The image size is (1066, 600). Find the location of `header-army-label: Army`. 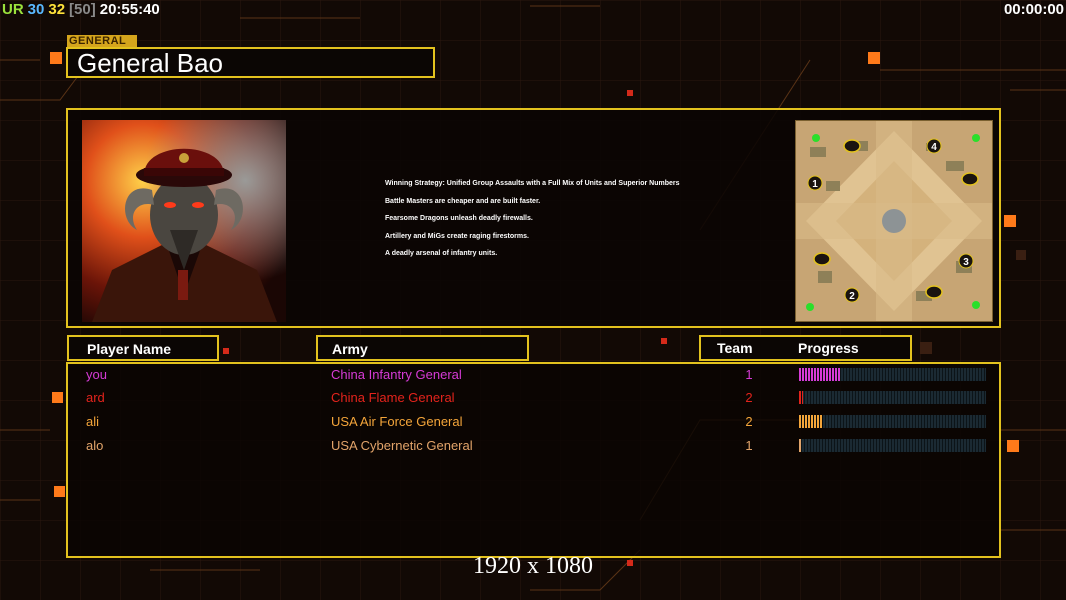

header-army-label: Army is located at coordinates (350, 349).